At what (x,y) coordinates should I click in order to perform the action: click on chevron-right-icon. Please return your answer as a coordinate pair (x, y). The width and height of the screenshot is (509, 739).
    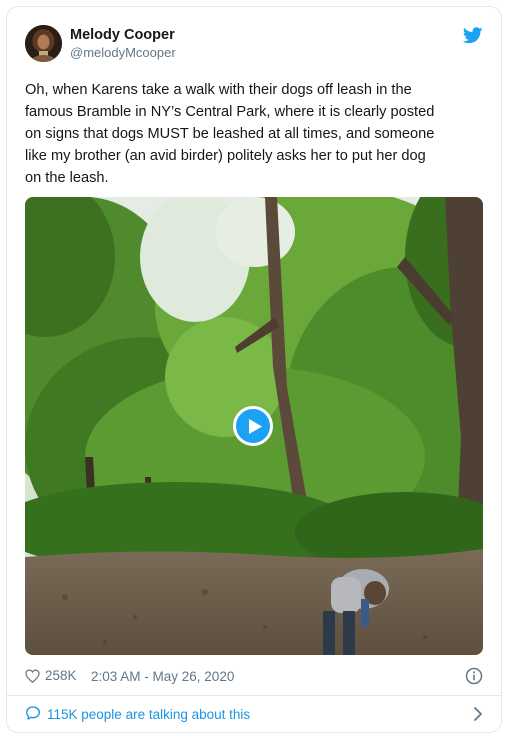
    Looking at the image, I should click on (478, 714).